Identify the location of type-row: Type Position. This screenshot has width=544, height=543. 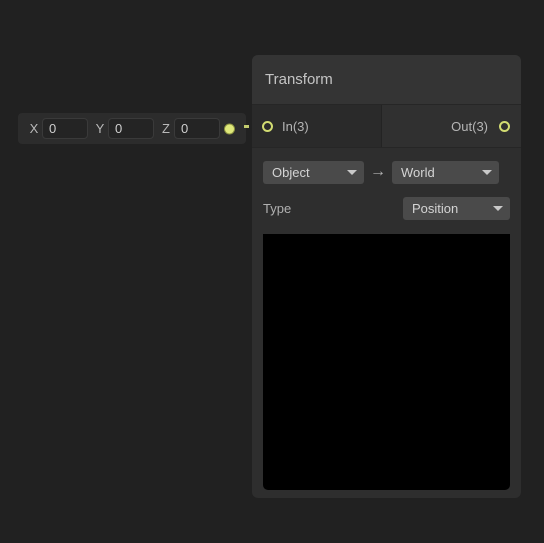
(386, 208).